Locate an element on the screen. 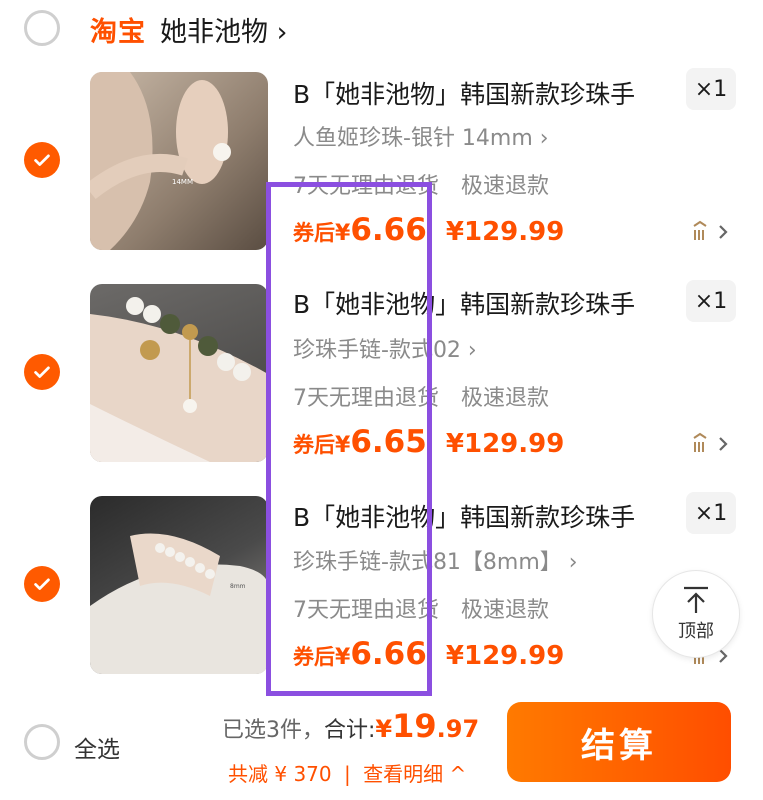 This screenshot has height=800, width=763. shop-name: 她非池物 › is located at coordinates (223, 29).